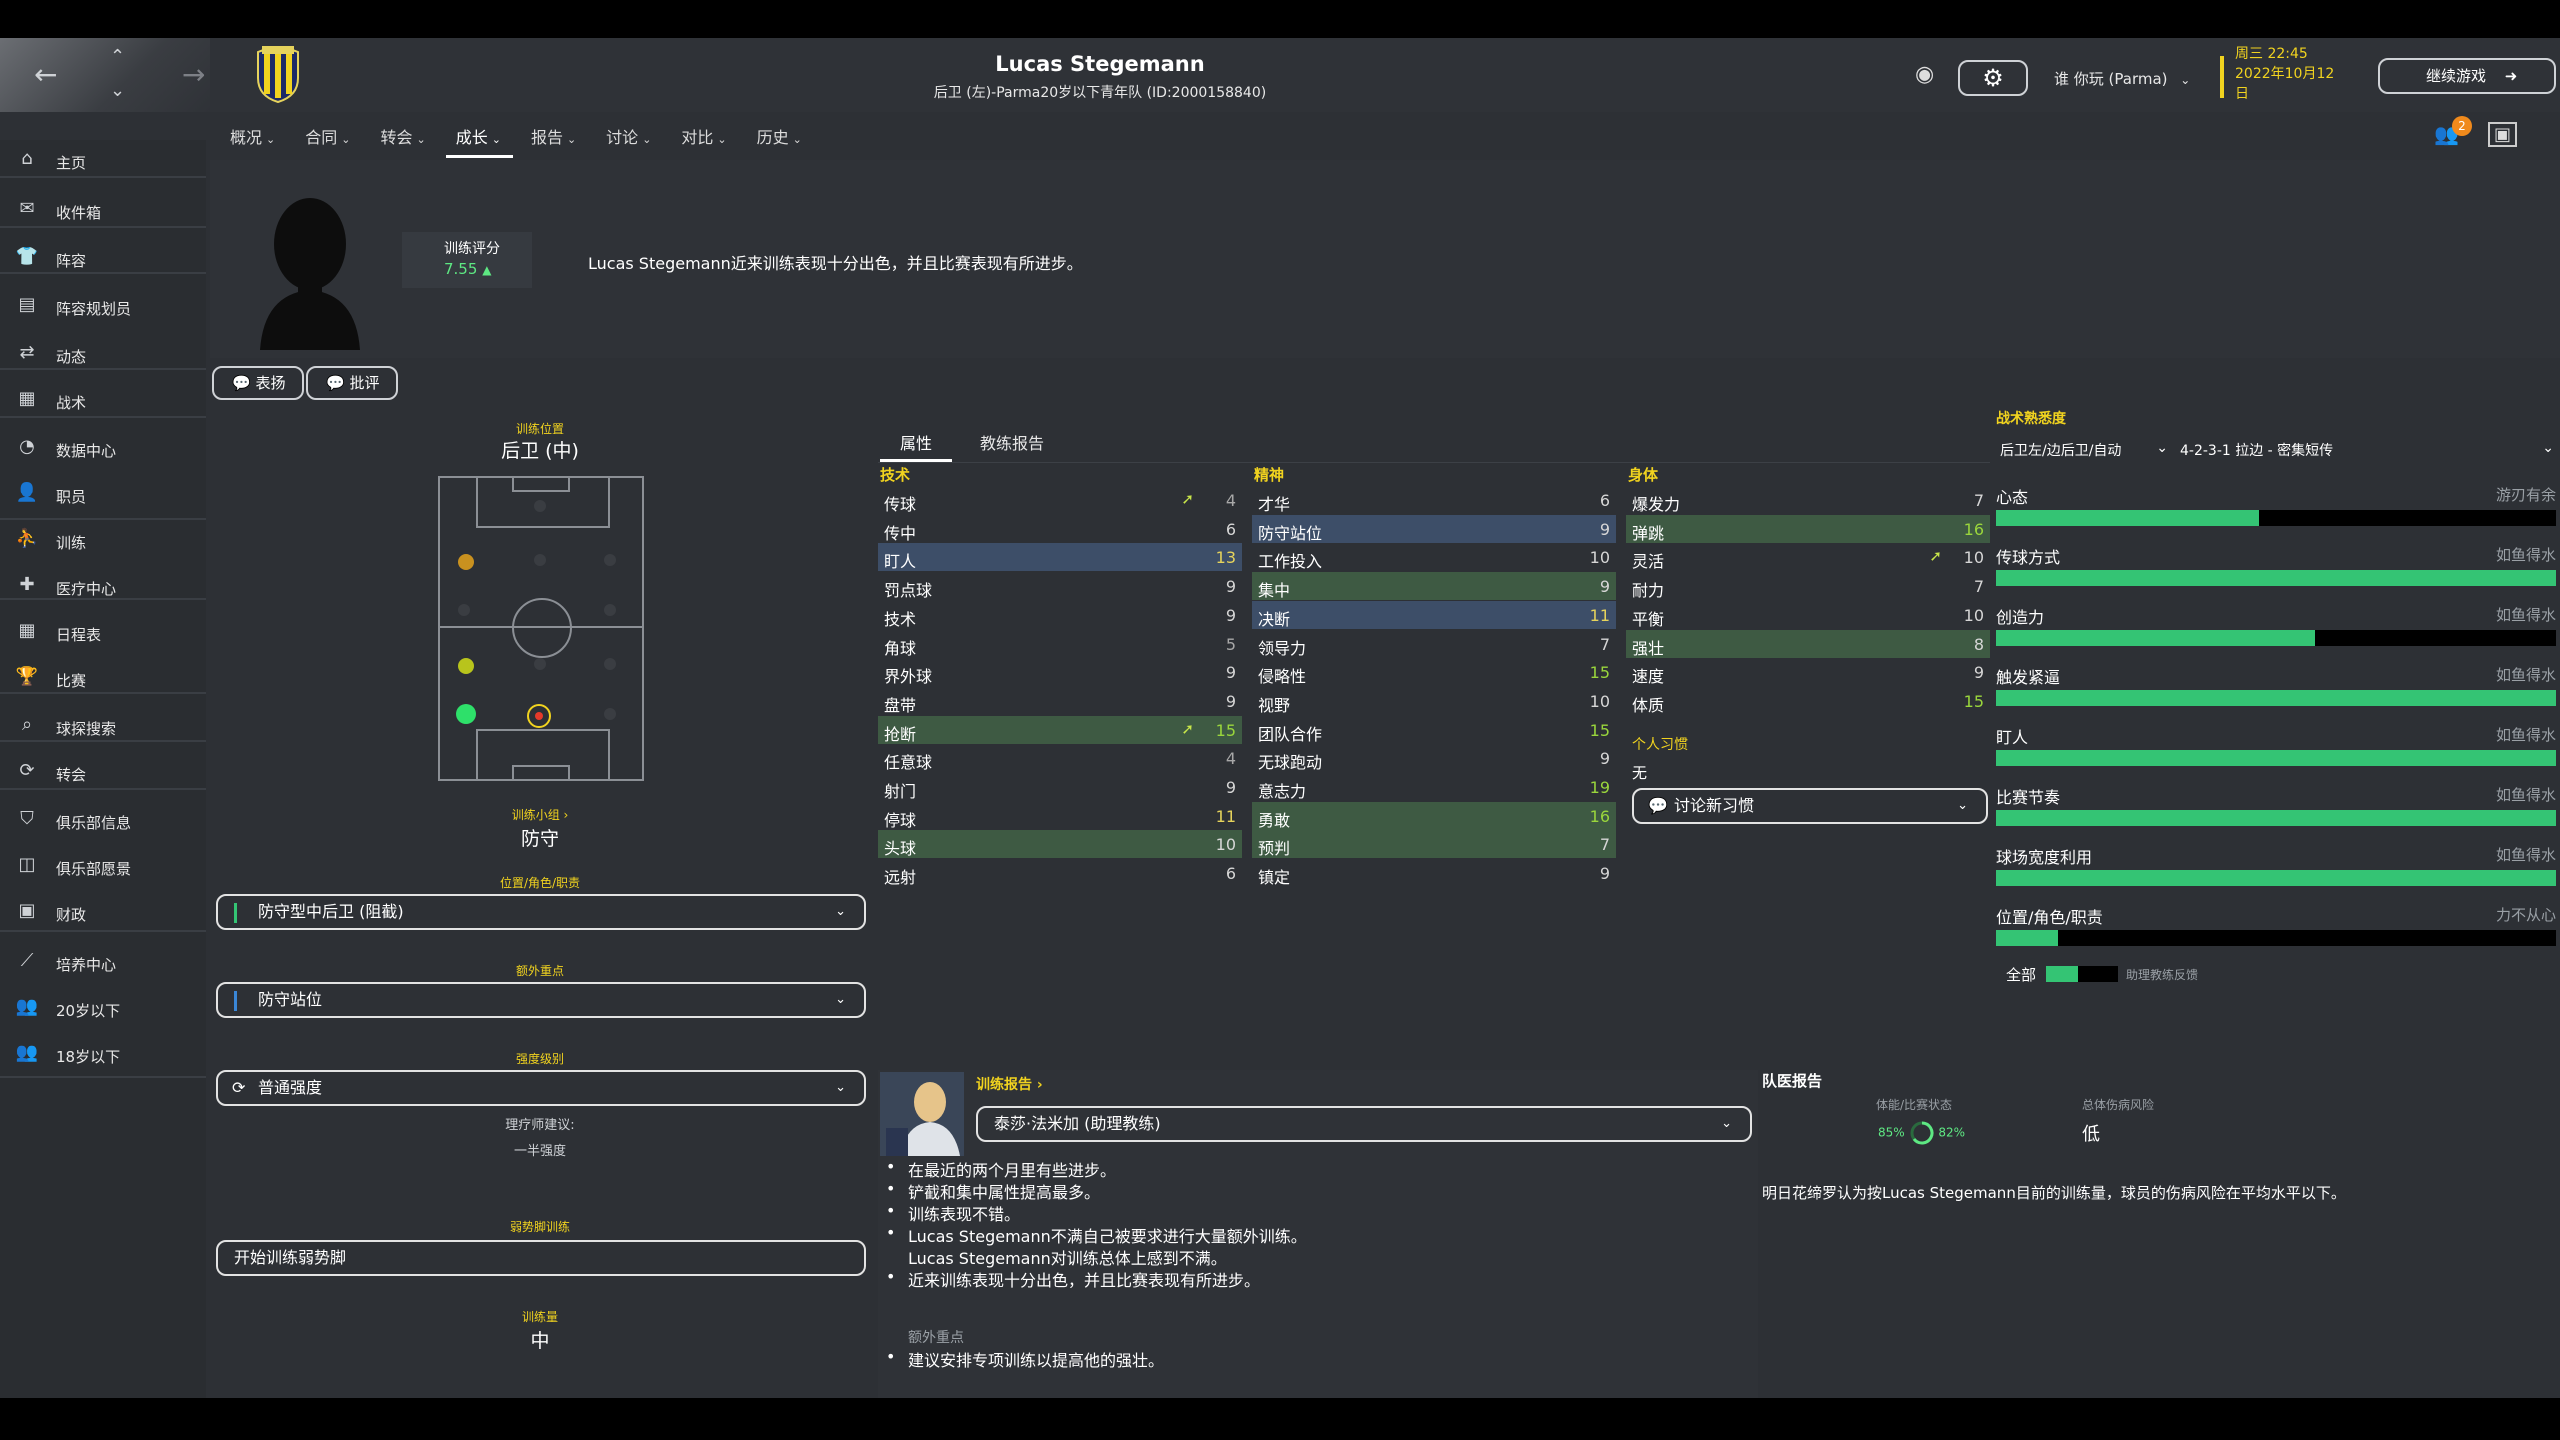  Describe the element at coordinates (1060, 586) in the screenshot. I see `attribute-row: 罚点球 9` at that location.